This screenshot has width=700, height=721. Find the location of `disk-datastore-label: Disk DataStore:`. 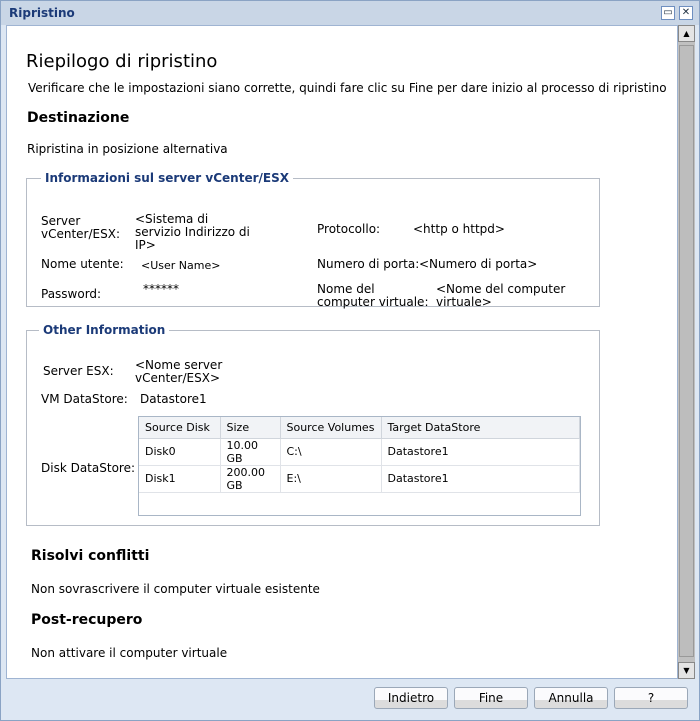

disk-datastore-label: Disk DataStore: is located at coordinates (88, 468).